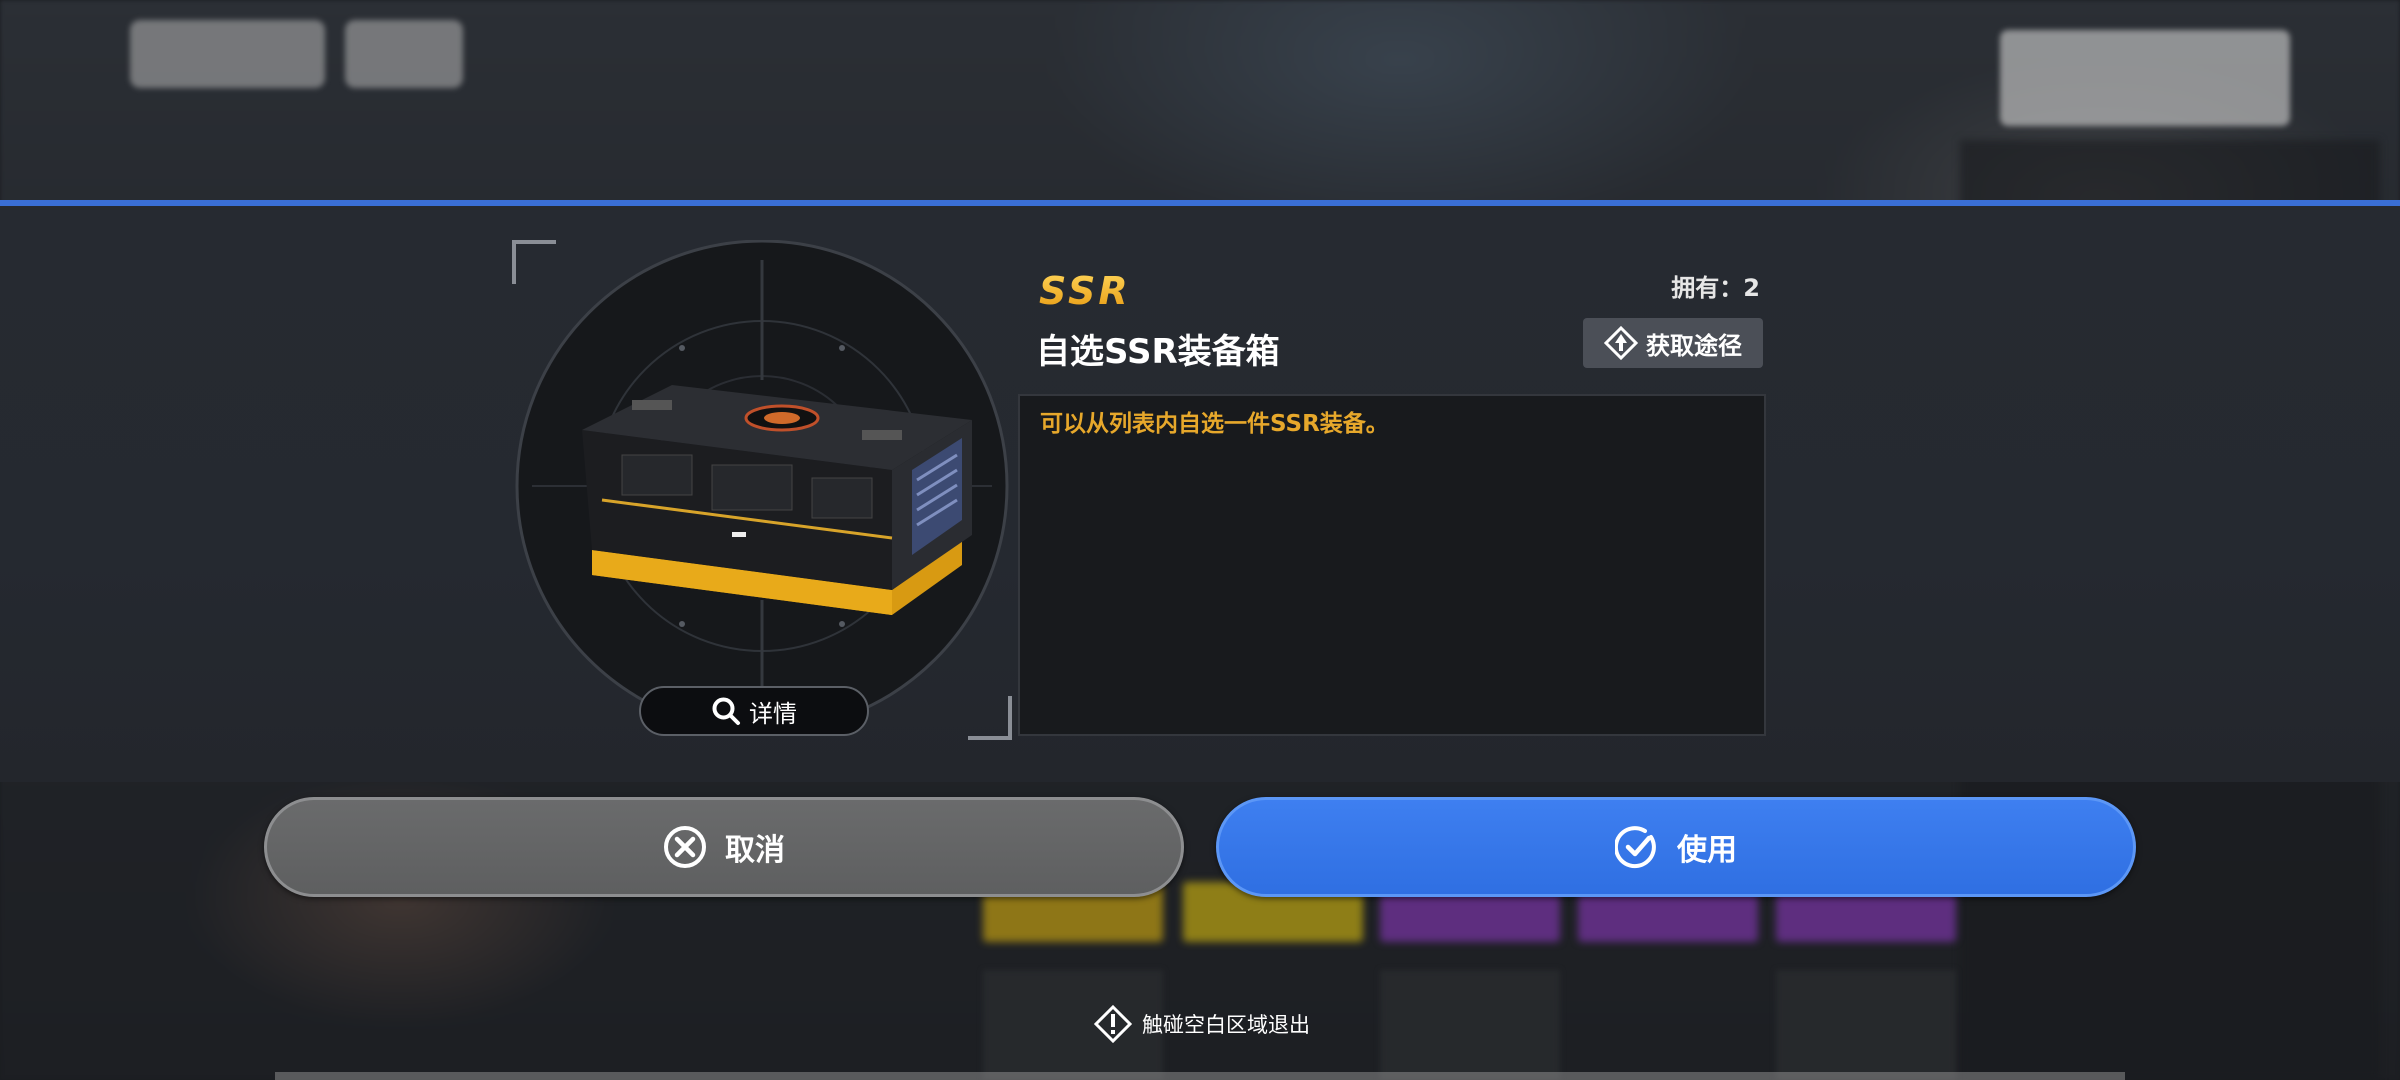 Image resolution: width=2400 pixels, height=1080 pixels. Describe the element at coordinates (1392, 565) in the screenshot. I see `description-box: 可以从列表内自选一件SSR装备。` at that location.